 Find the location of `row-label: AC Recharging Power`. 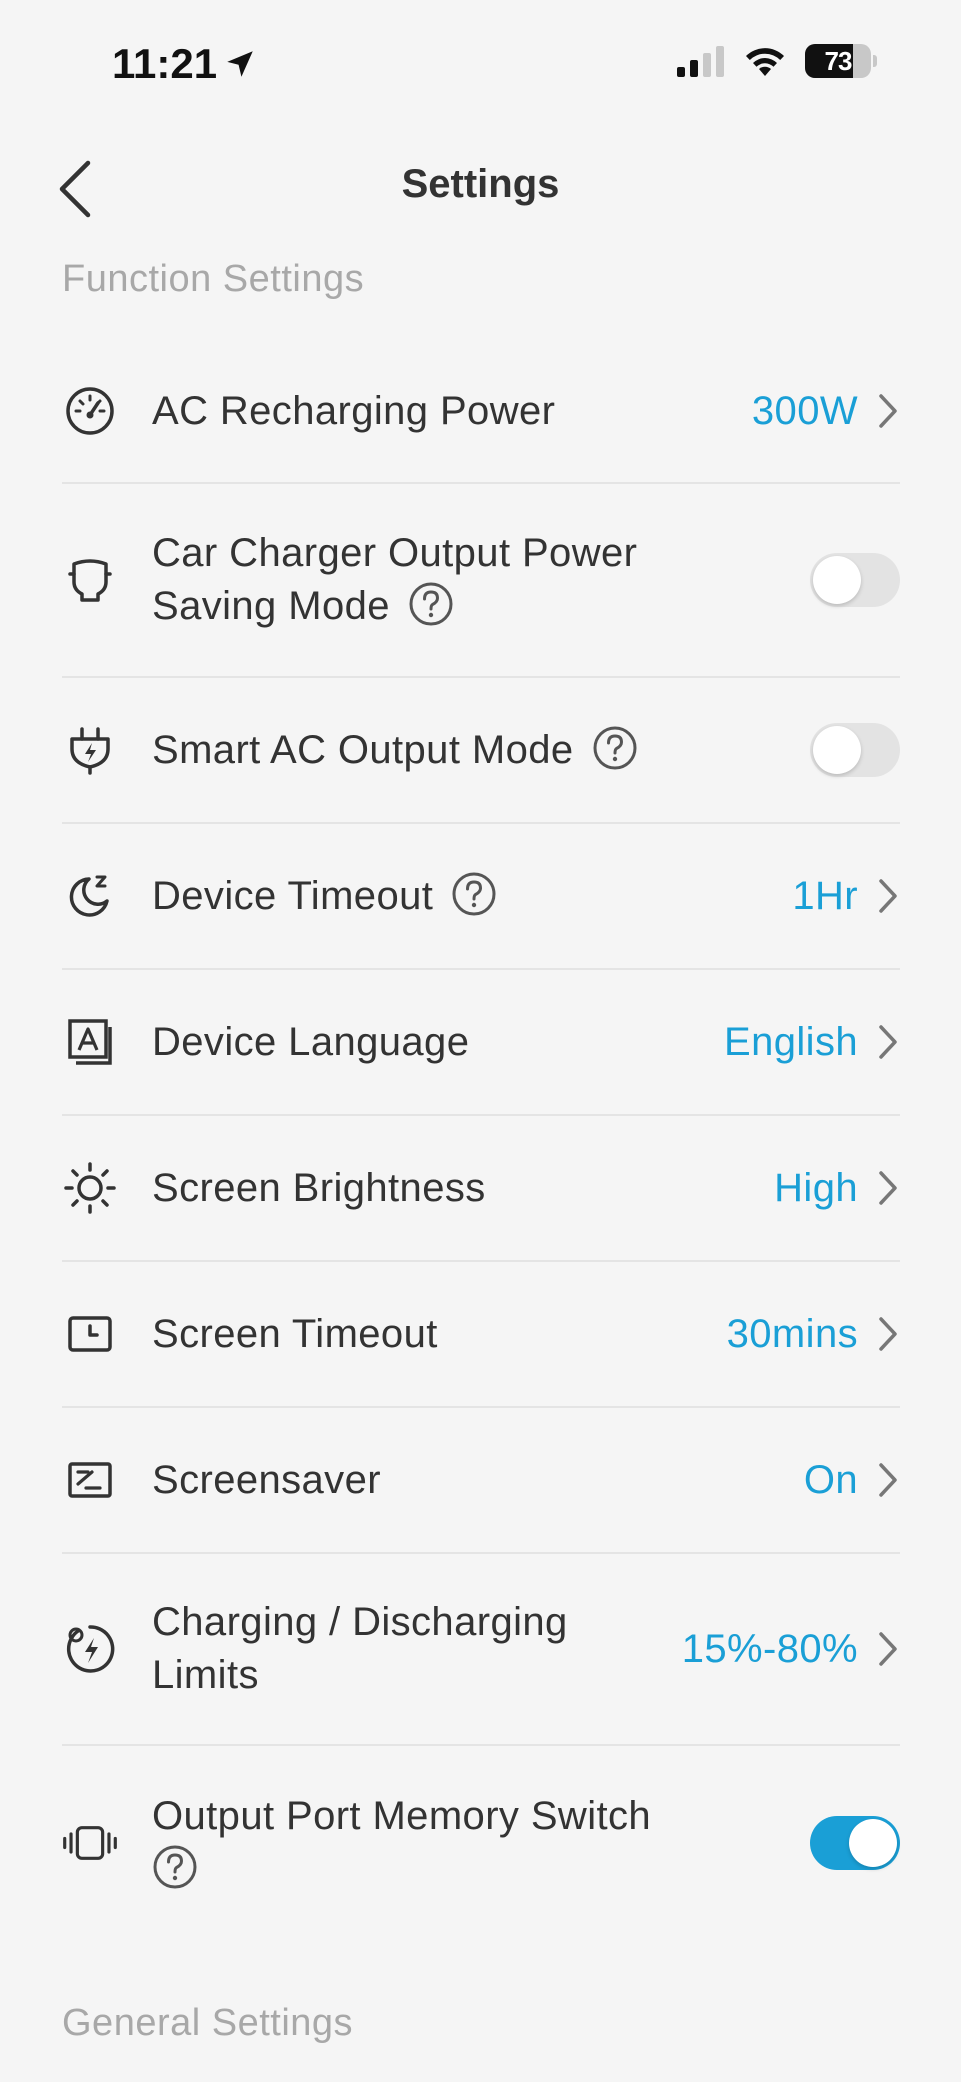

row-label: AC Recharging Power is located at coordinates (354, 410).